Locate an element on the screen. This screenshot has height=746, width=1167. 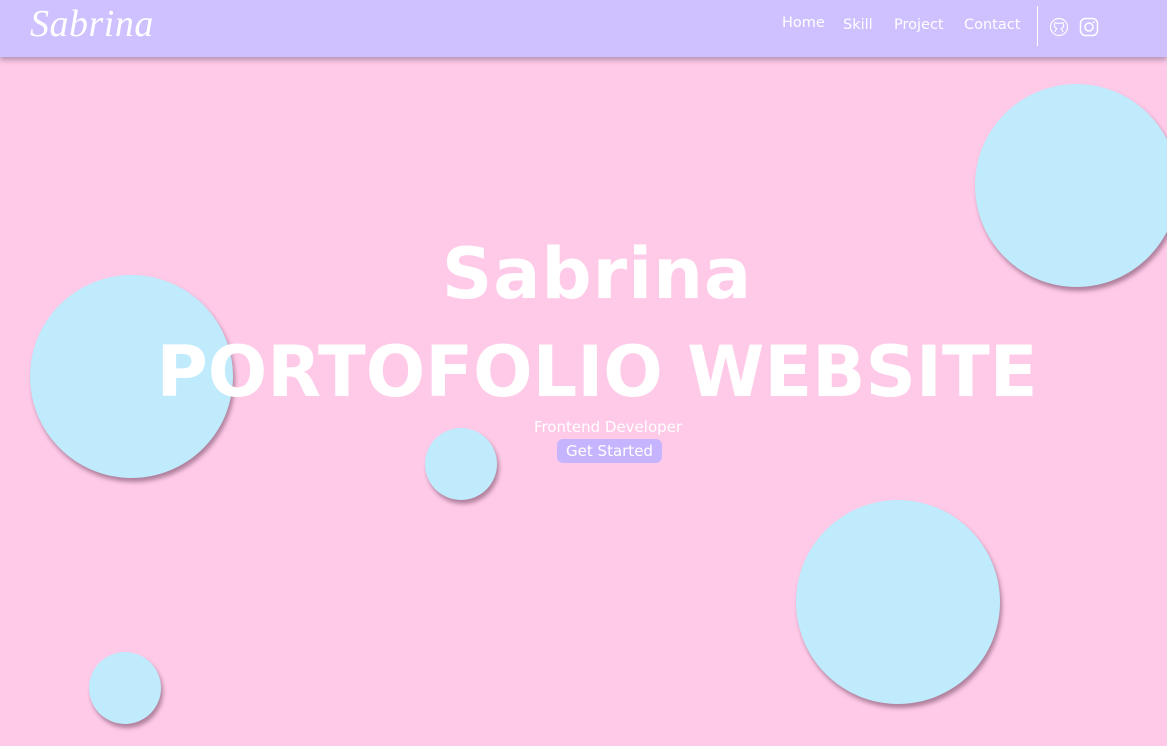
logo: Sabrina is located at coordinates (92, 24).